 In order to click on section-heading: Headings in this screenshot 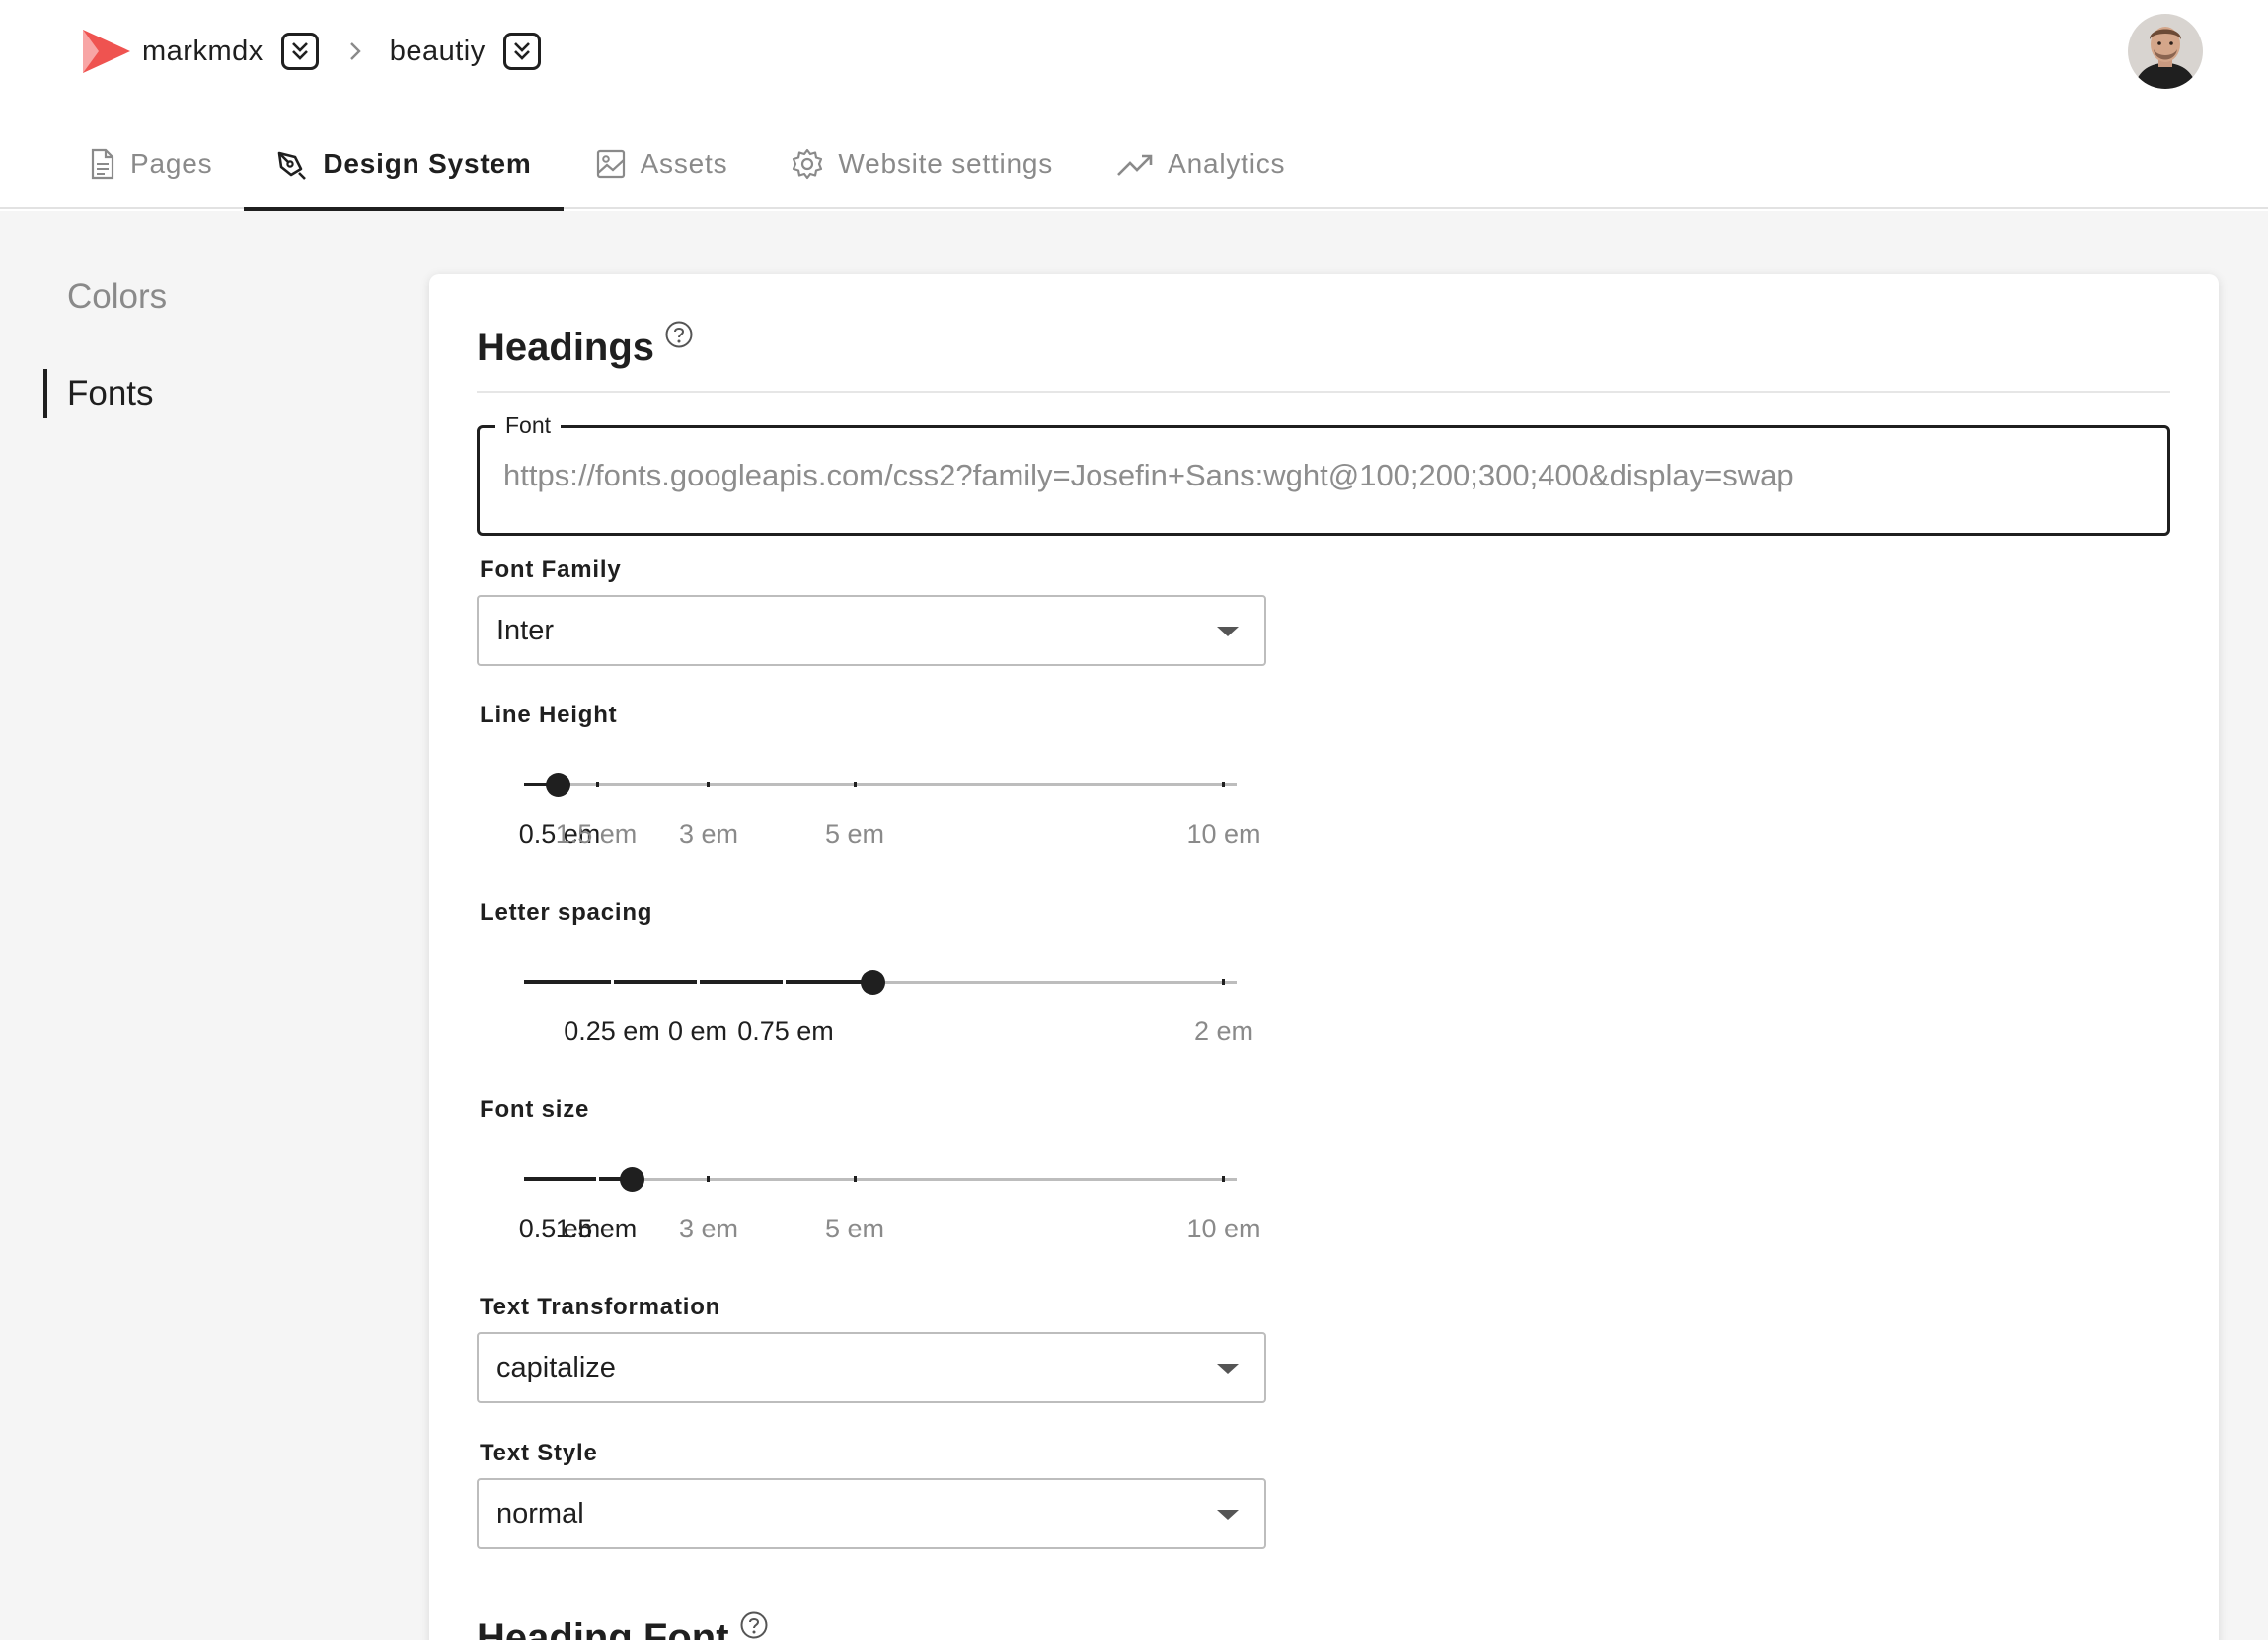, I will do `click(585, 345)`.